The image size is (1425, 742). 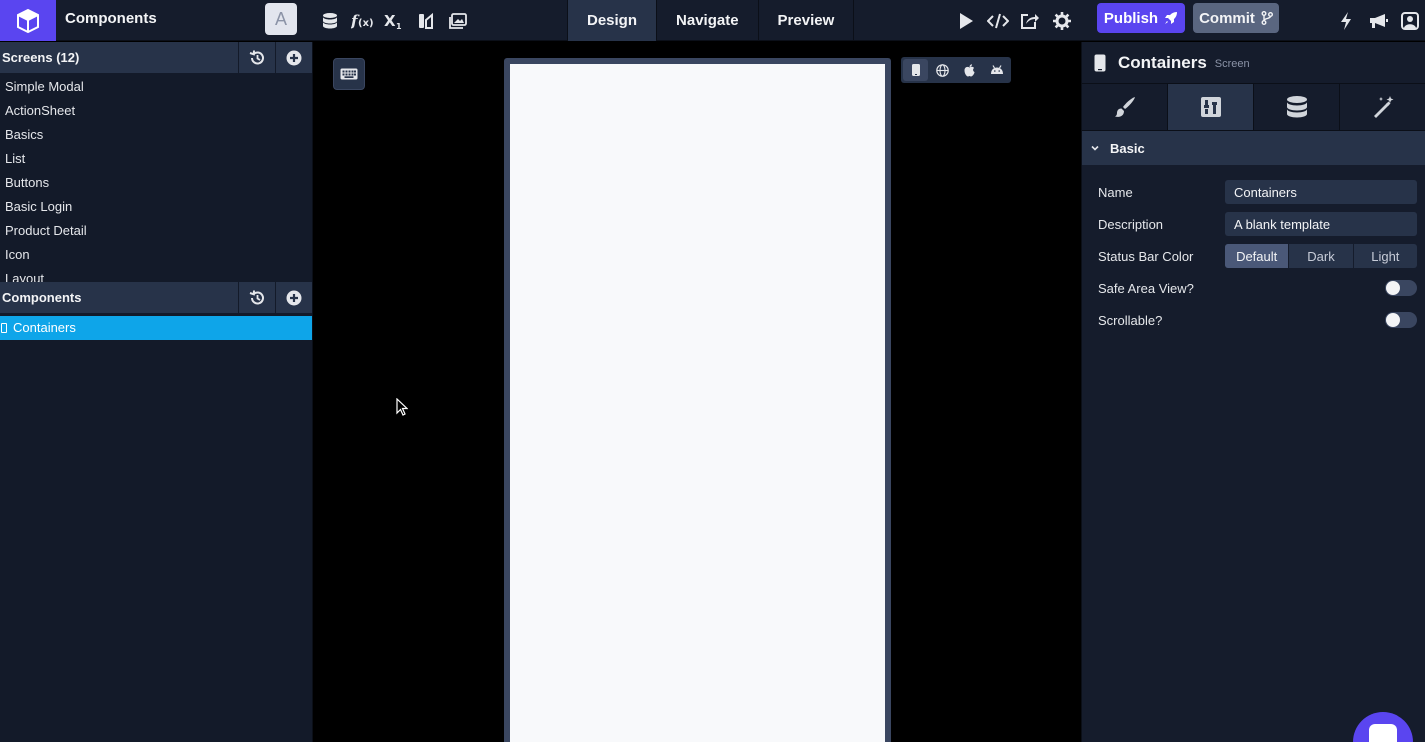 I want to click on safe-area-label: Safe Area View?, so click(x=1146, y=288).